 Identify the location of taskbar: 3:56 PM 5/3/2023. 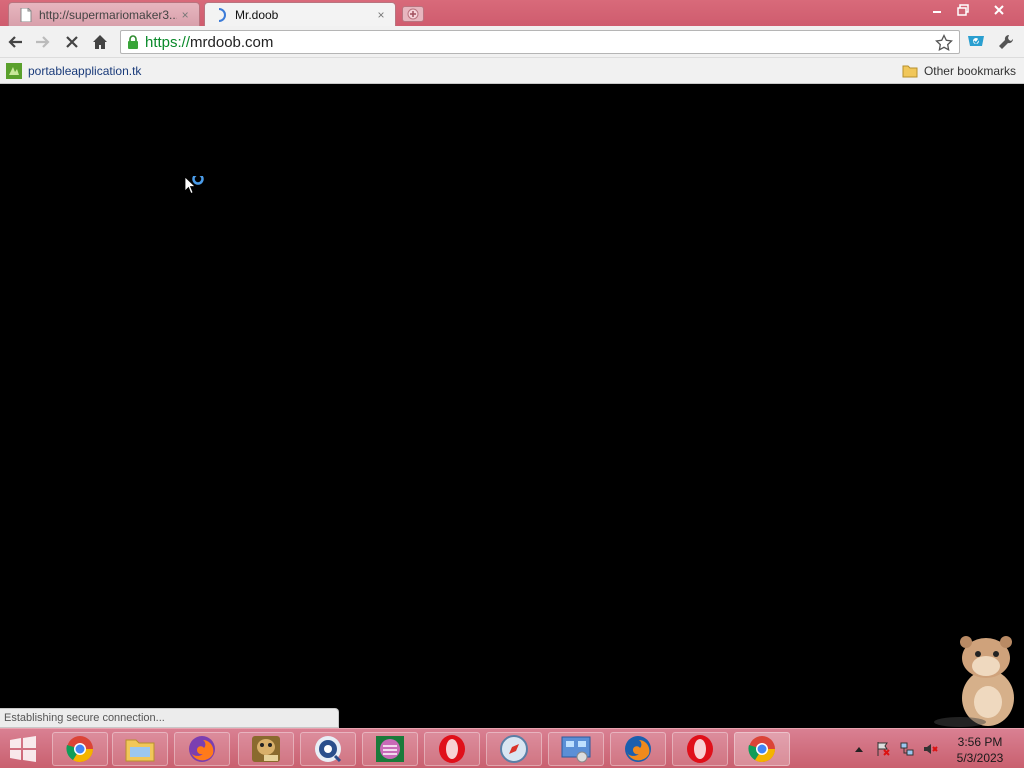
(512, 748).